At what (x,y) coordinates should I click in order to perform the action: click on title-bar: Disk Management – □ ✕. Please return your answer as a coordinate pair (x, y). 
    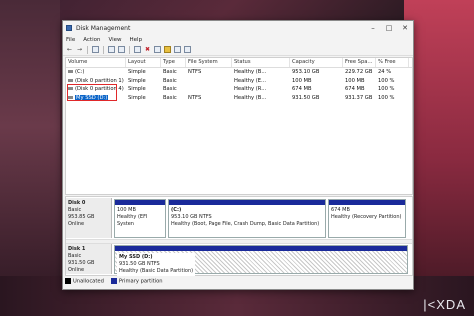
    Looking at the image, I should click on (238, 28).